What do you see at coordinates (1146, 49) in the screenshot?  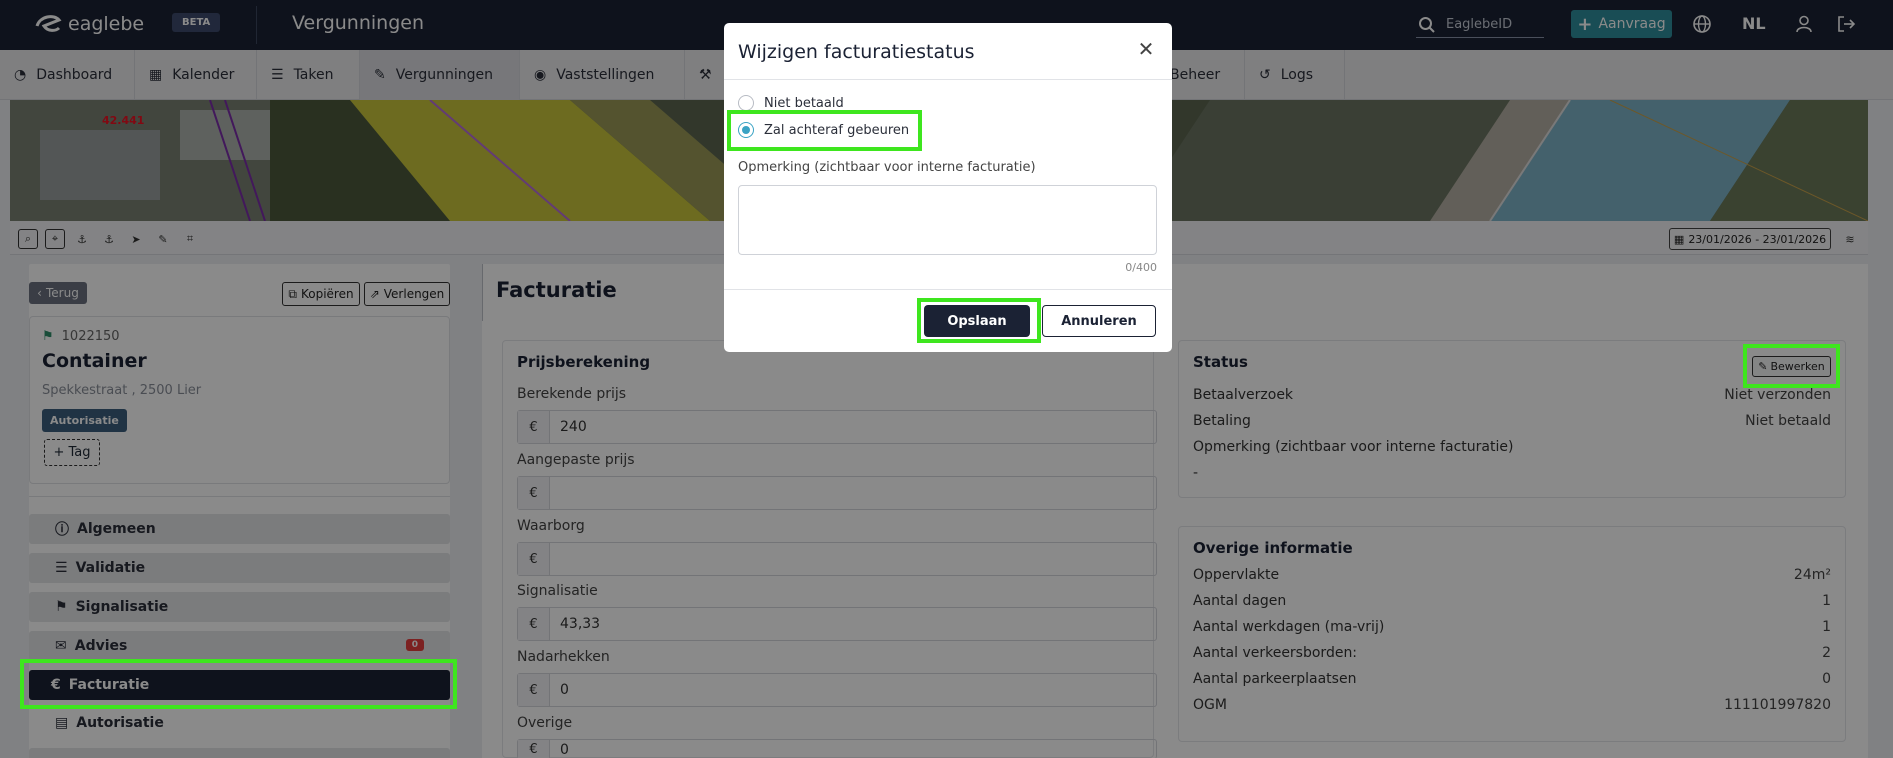 I see `close-icon: ✕` at bounding box center [1146, 49].